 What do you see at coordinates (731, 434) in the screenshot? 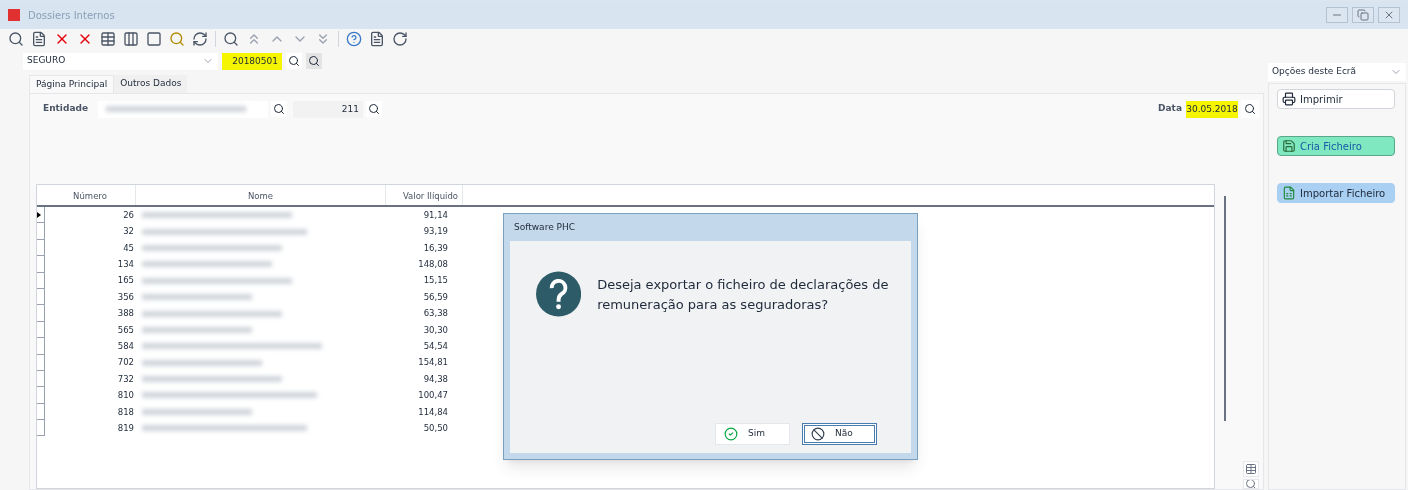
I see `check-icon` at bounding box center [731, 434].